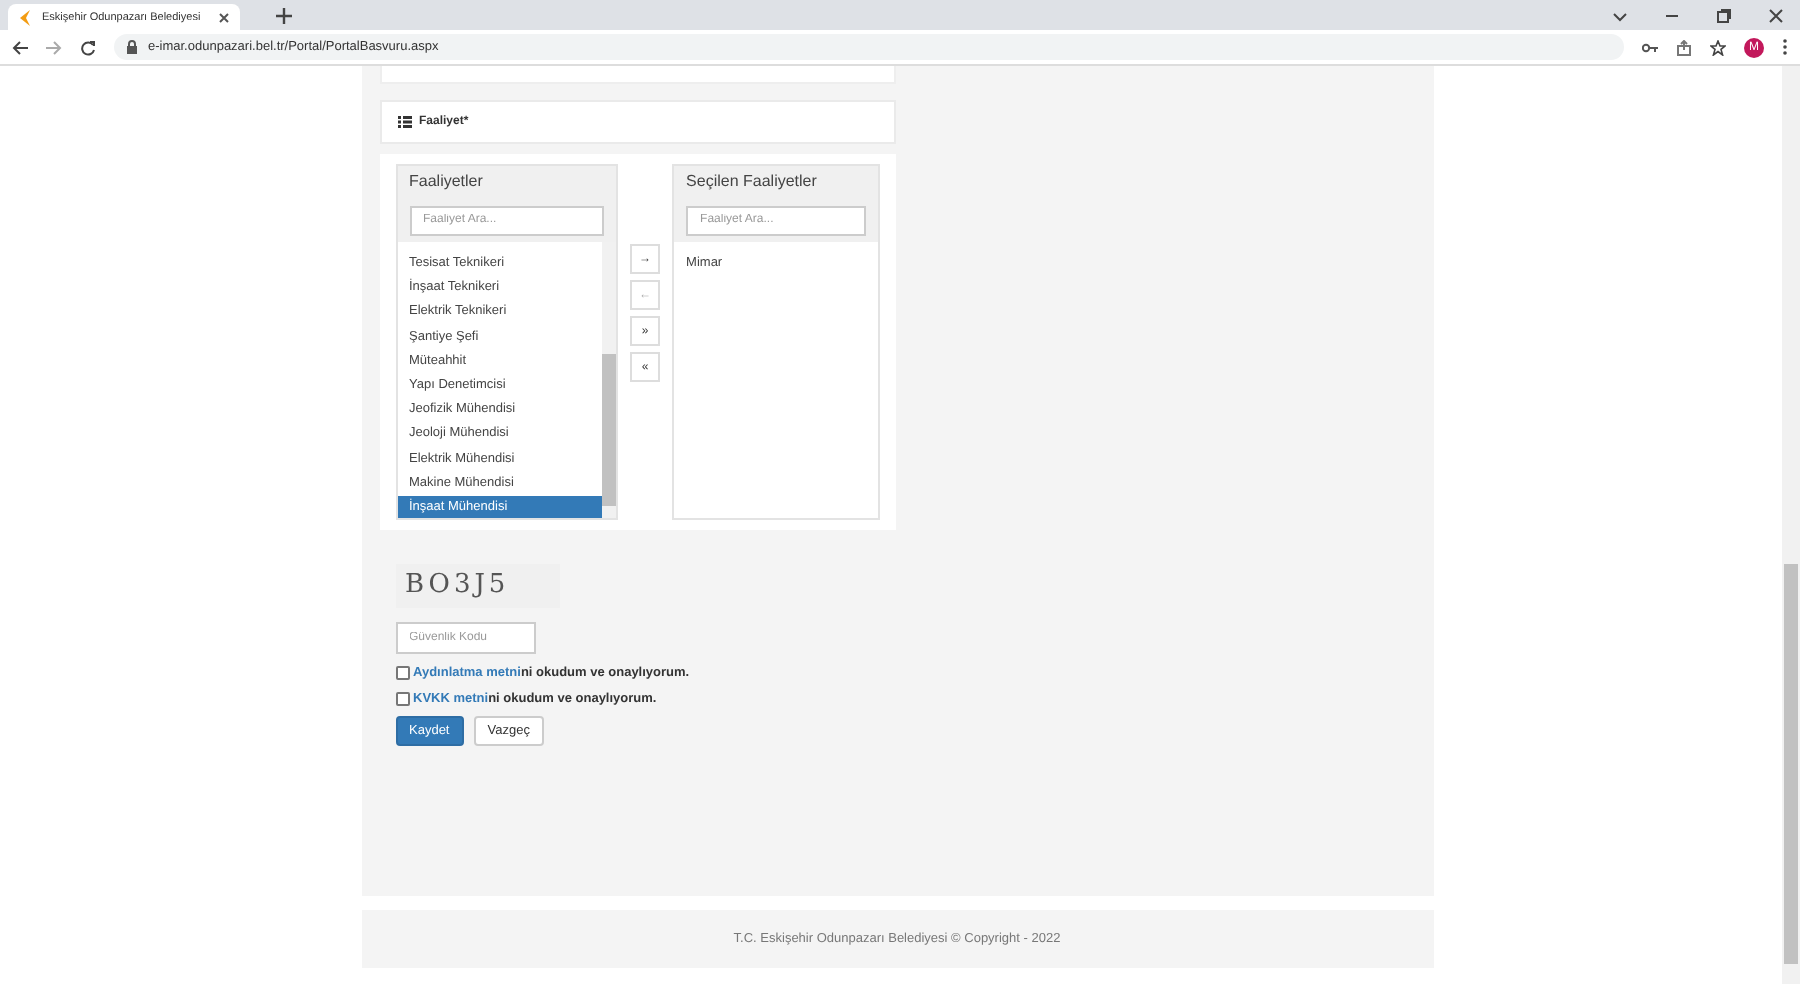  I want to click on back-icon, so click(20, 47).